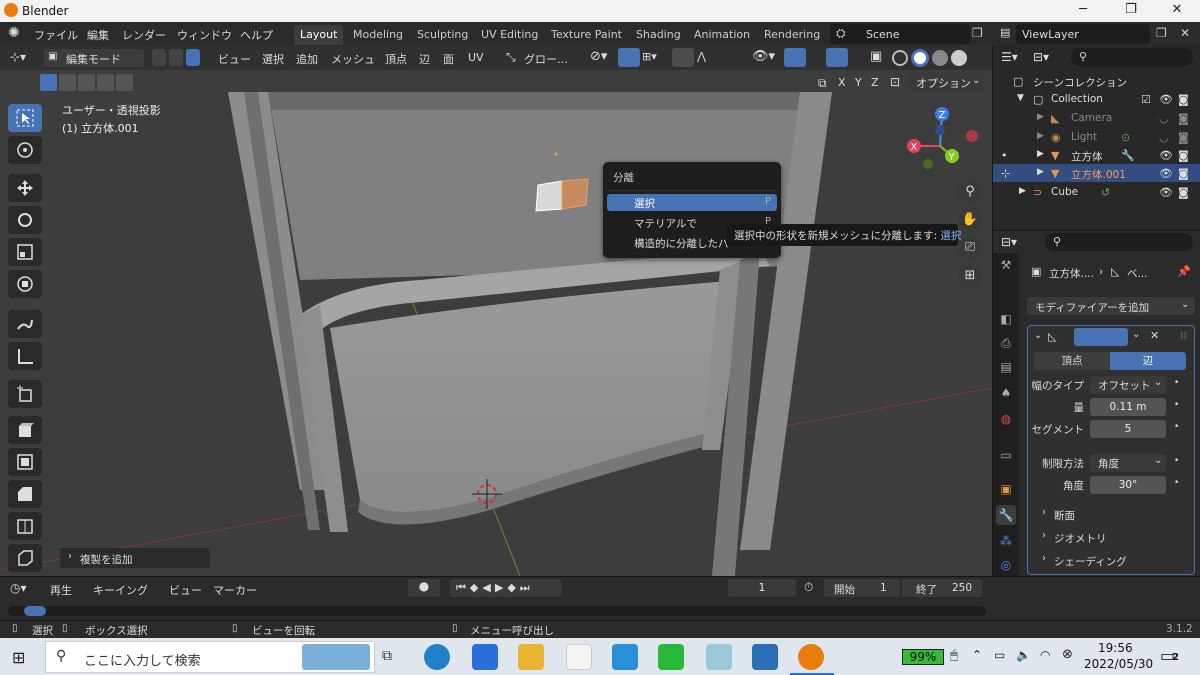  What do you see at coordinates (579, 657) in the screenshot?
I see `itunes-icon` at bounding box center [579, 657].